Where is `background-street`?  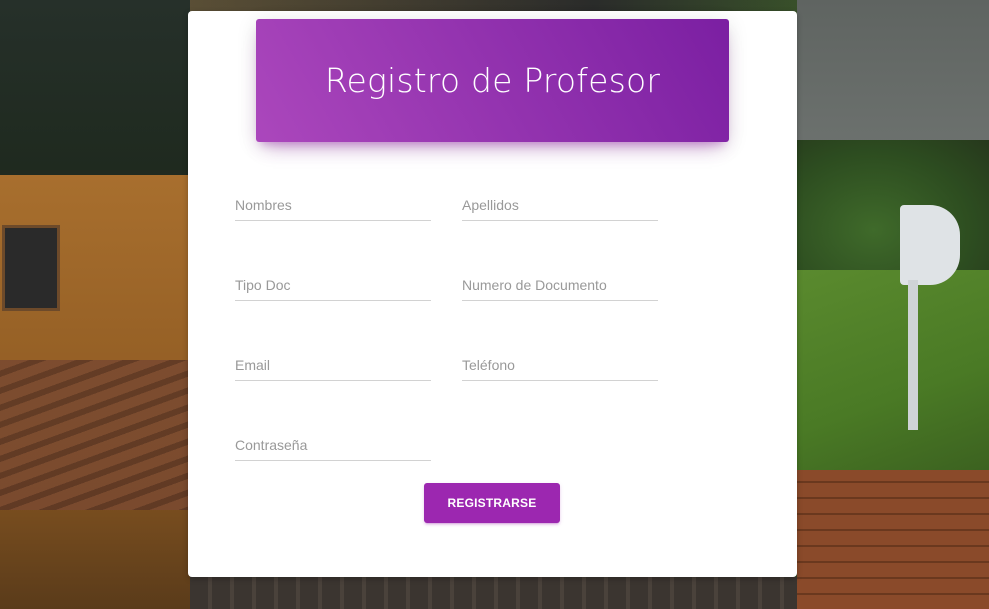
background-street is located at coordinates (493, 593).